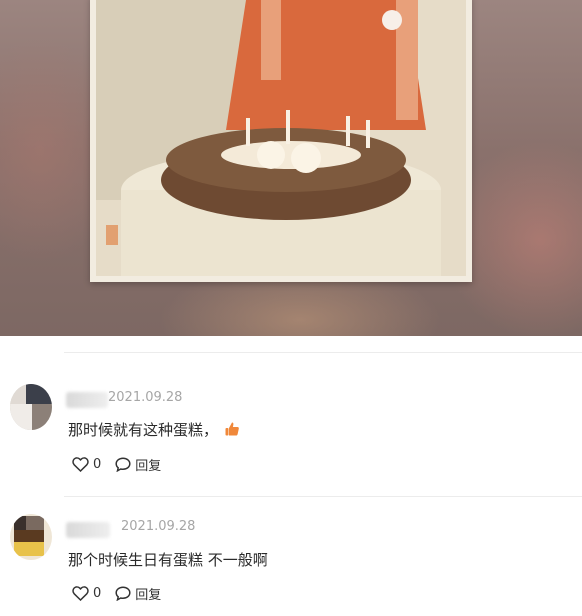 This screenshot has height=616, width=582. Describe the element at coordinates (143, 430) in the screenshot. I see `comment-text-content: 那时候就有这种蛋糕，` at that location.